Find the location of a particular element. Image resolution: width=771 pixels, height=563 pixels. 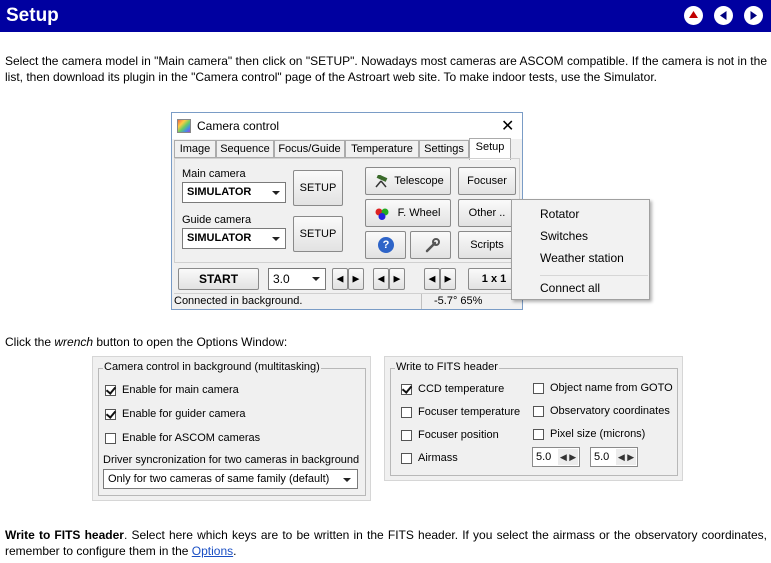

ccd-temperature-checkbox is located at coordinates (406, 389).